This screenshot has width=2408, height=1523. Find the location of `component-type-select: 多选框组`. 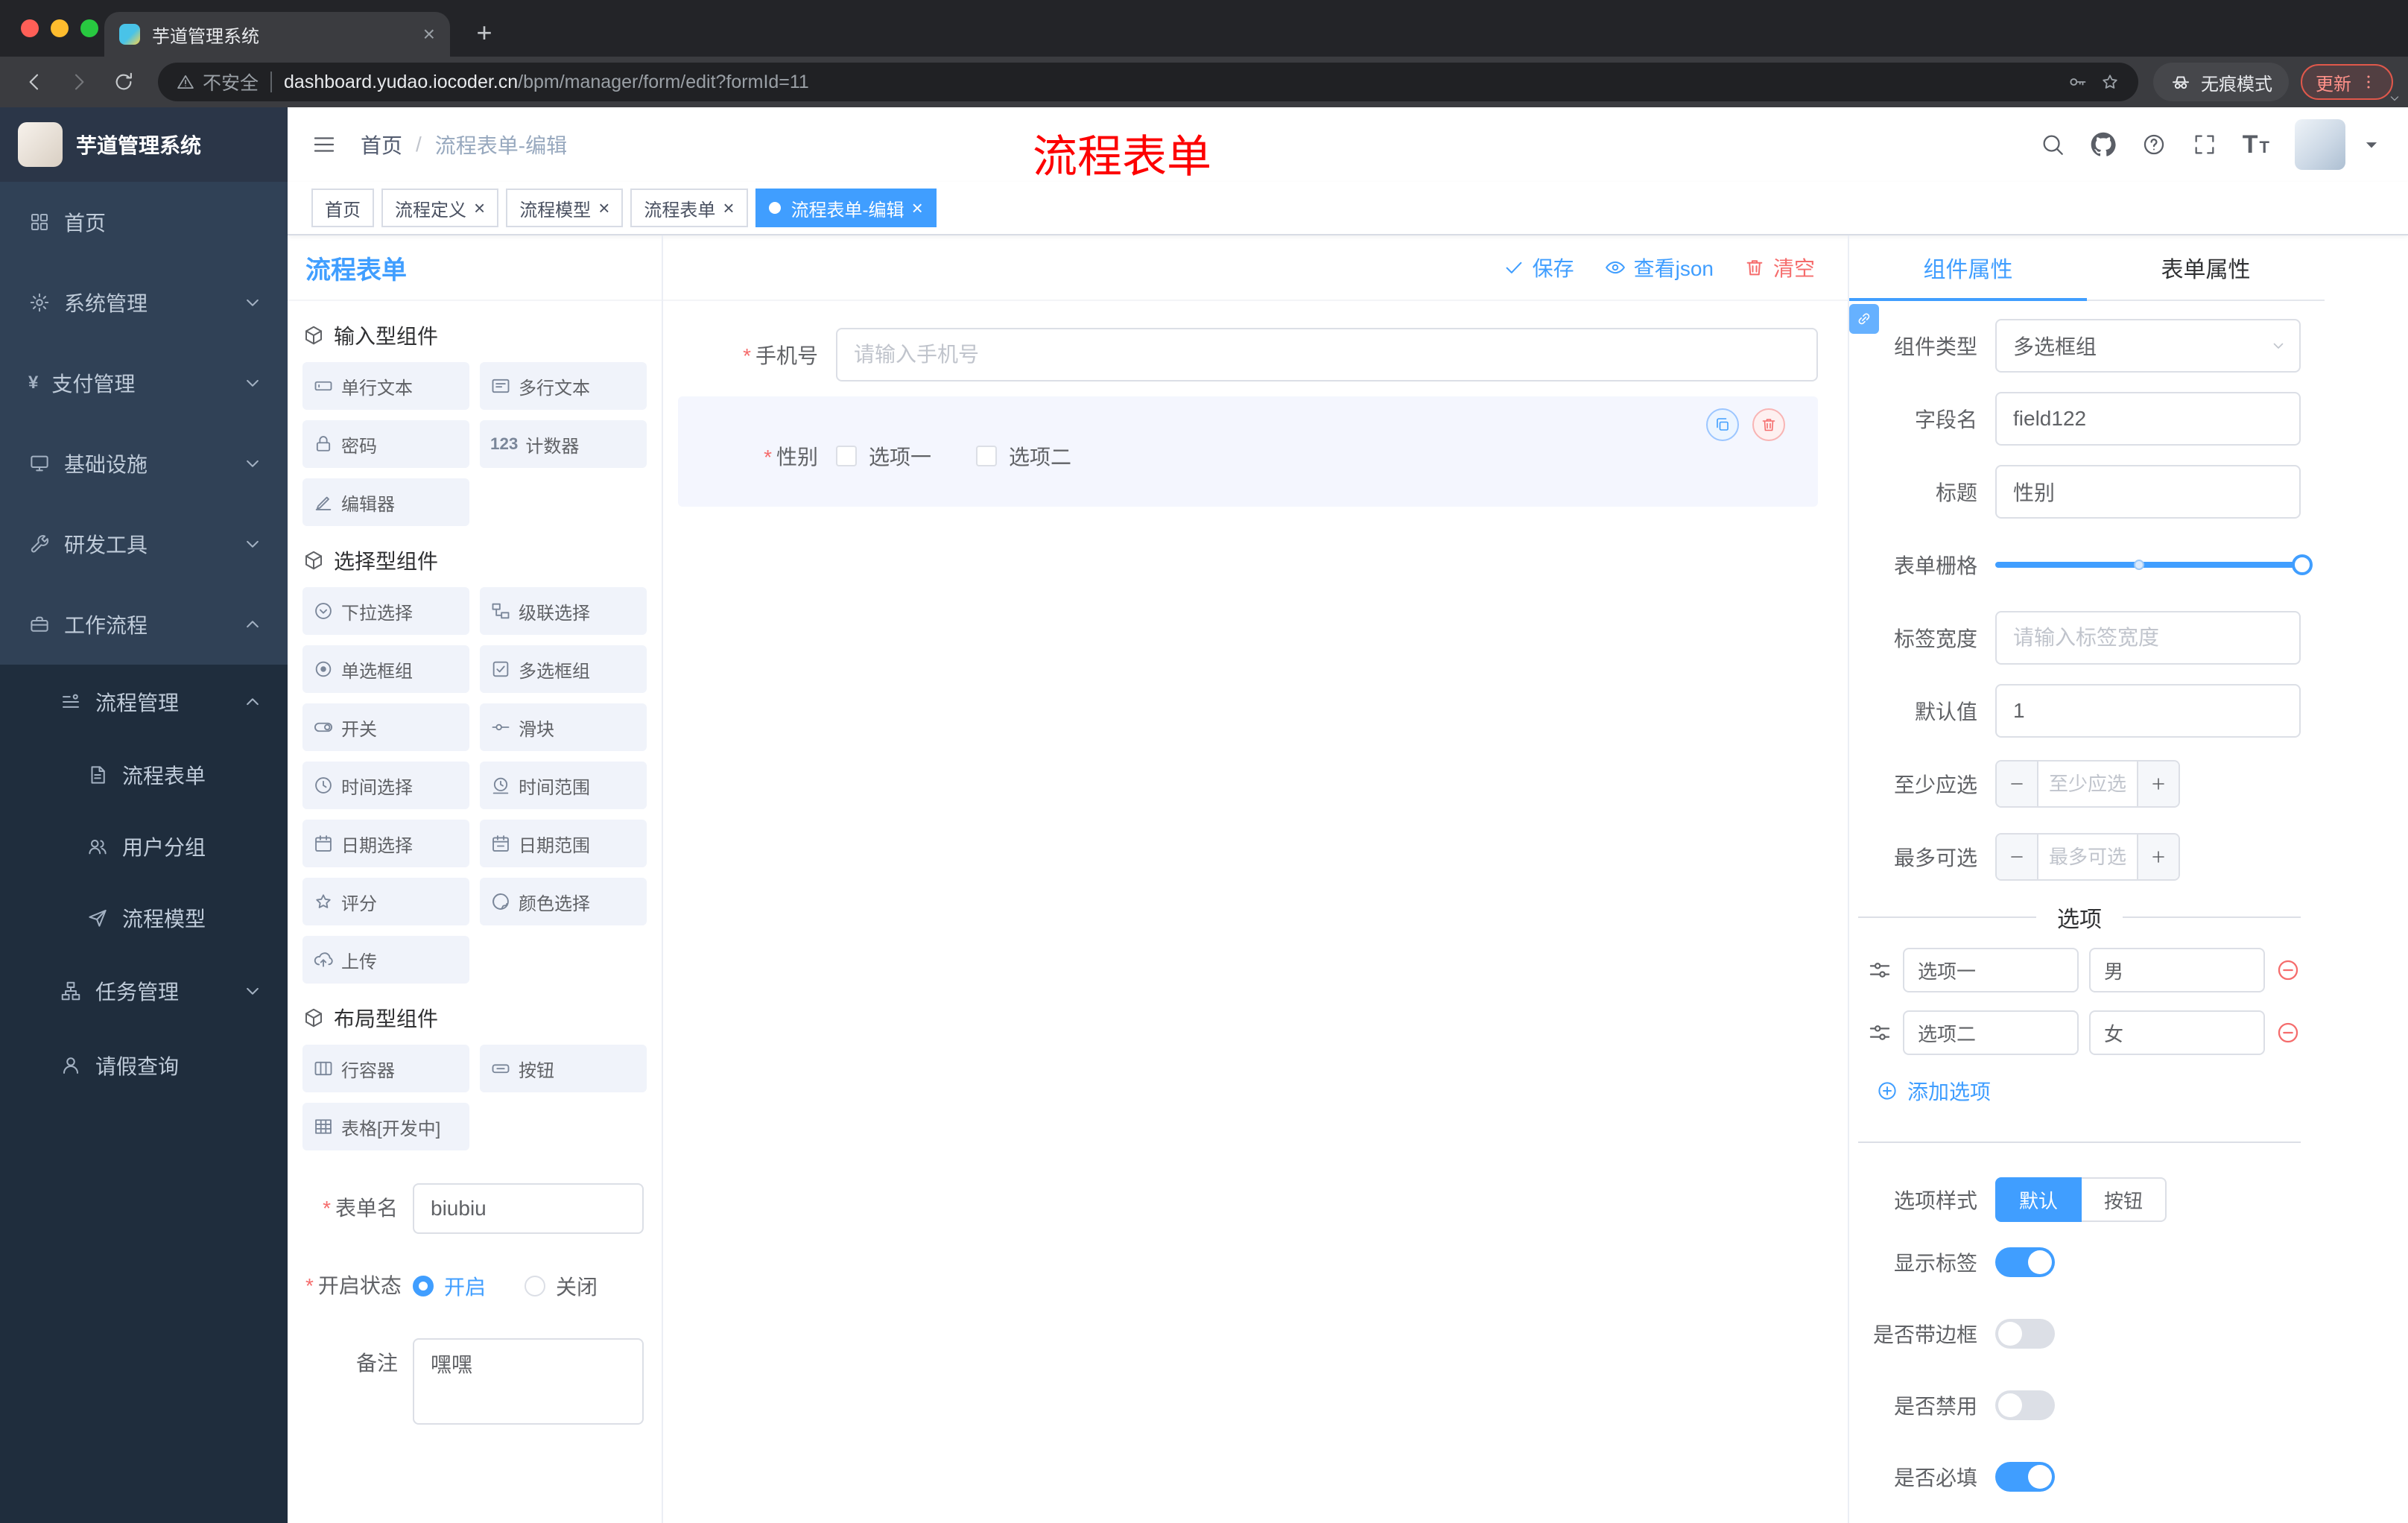

component-type-select: 多选框组 is located at coordinates (2148, 346).